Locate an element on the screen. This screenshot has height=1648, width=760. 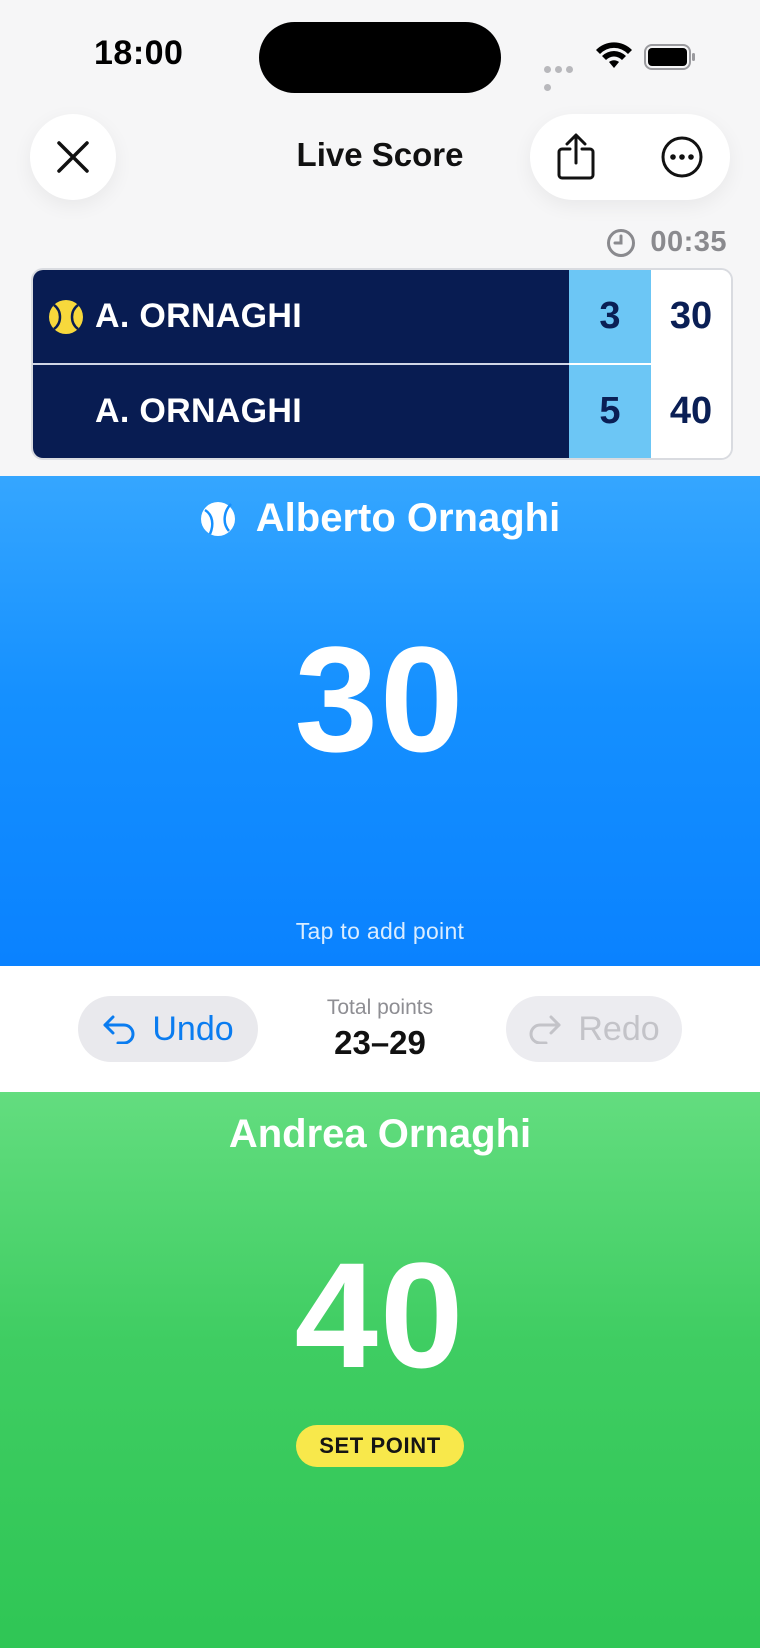
share-button is located at coordinates (576, 157).